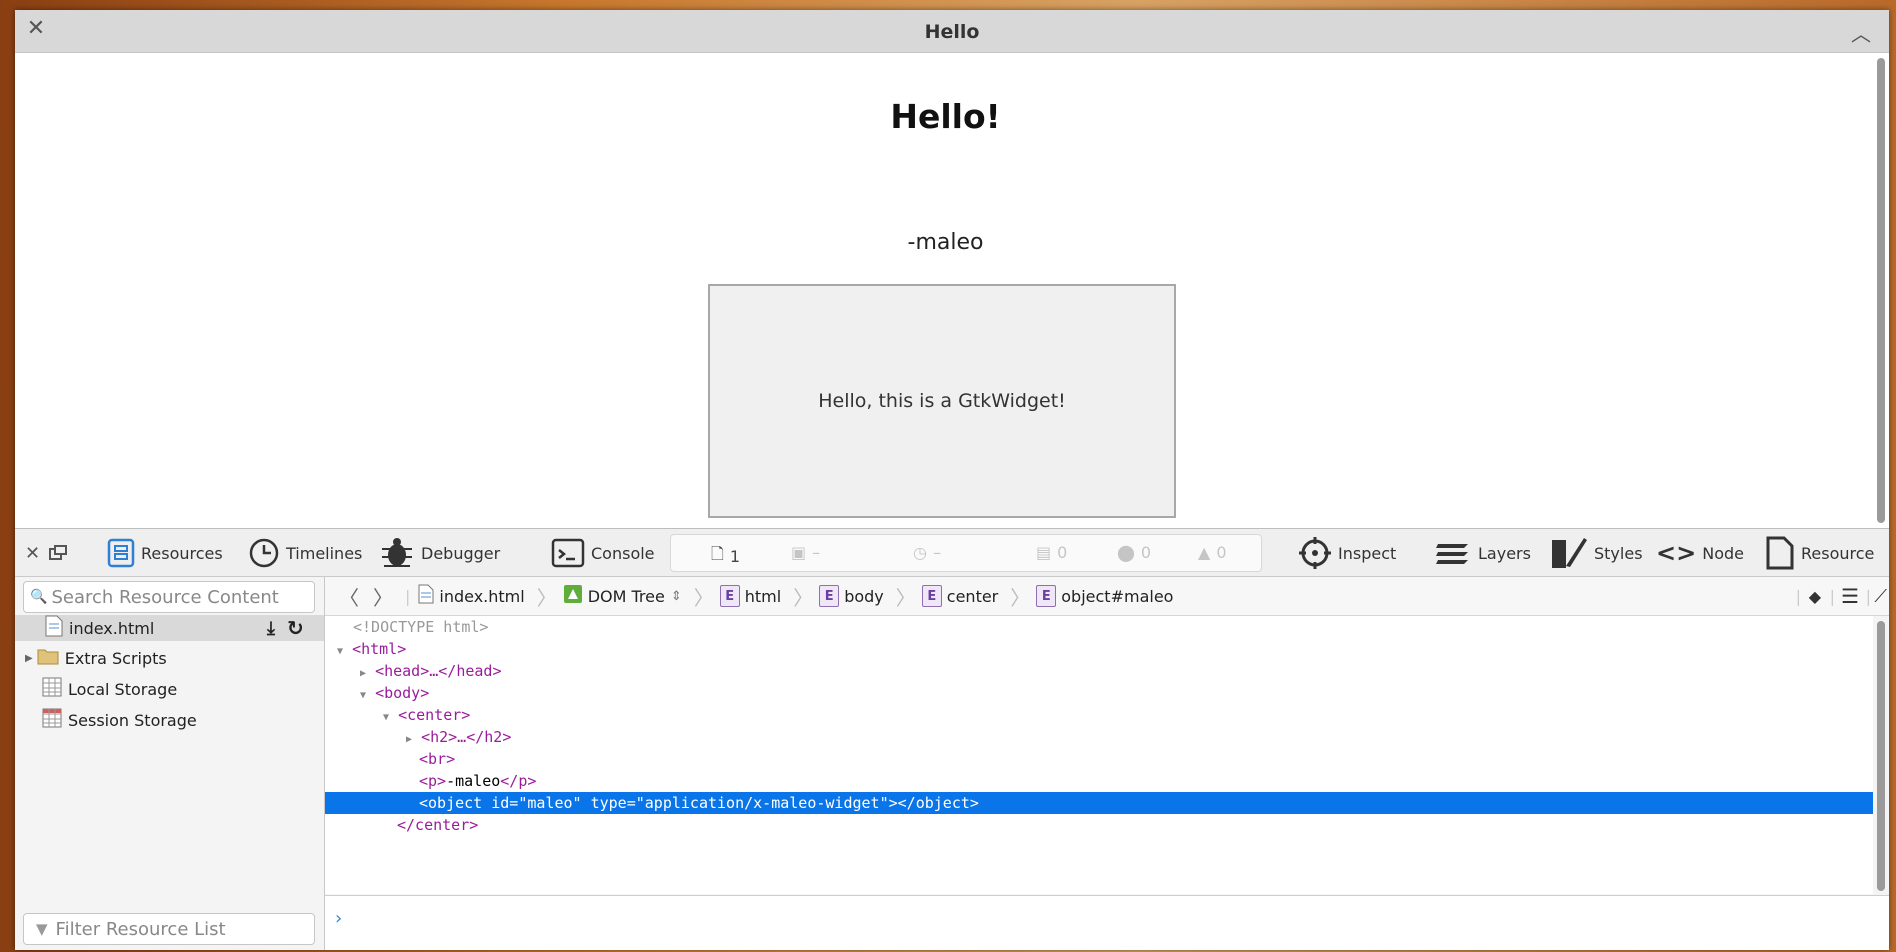  What do you see at coordinates (676, 596) in the screenshot?
I see `chevron-updown-icon: ⇕` at bounding box center [676, 596].